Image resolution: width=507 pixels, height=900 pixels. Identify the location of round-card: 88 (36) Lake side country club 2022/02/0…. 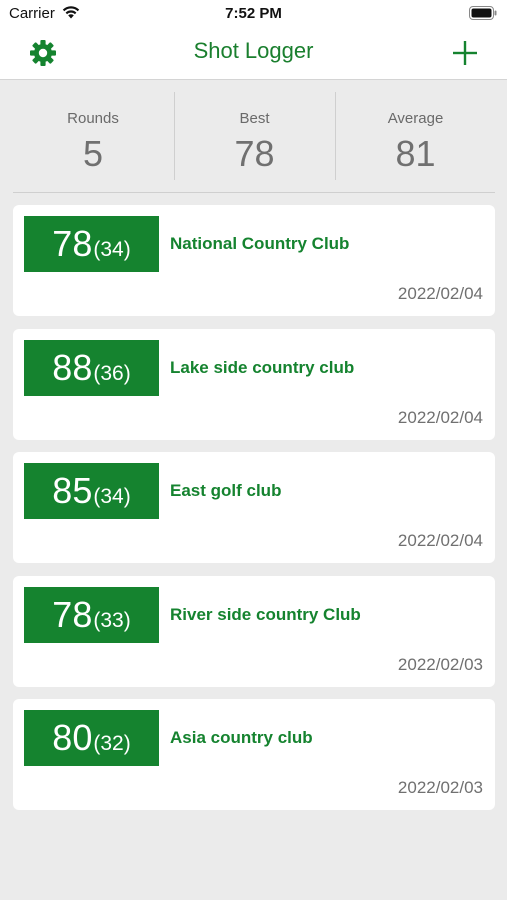
(254, 384).